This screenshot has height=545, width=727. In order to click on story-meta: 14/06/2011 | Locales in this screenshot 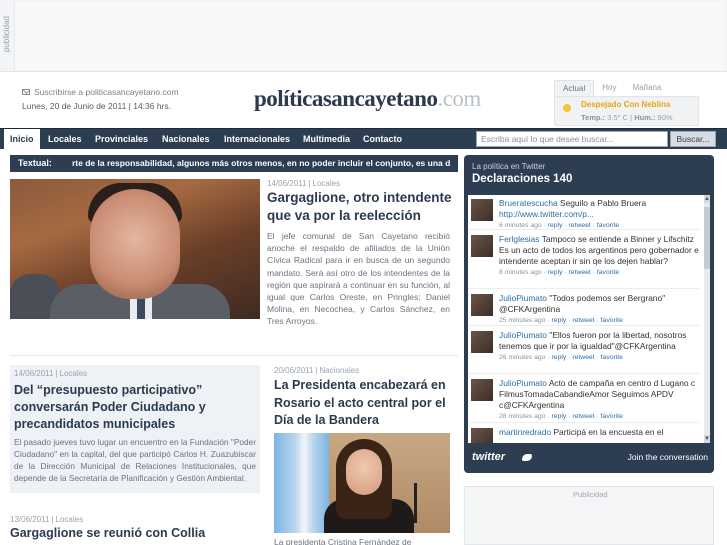, I will do `click(51, 373)`.